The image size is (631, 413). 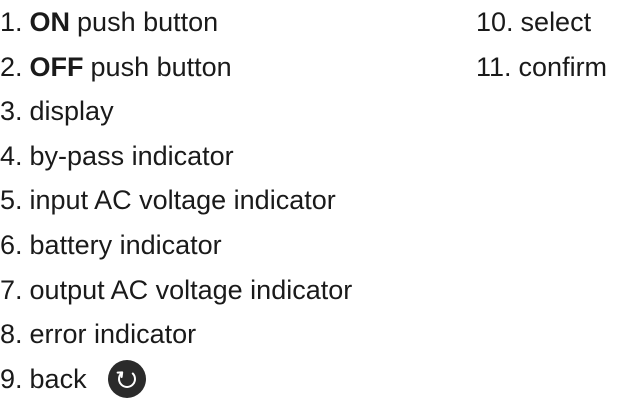 I want to click on item-number: 7., so click(x=11, y=289).